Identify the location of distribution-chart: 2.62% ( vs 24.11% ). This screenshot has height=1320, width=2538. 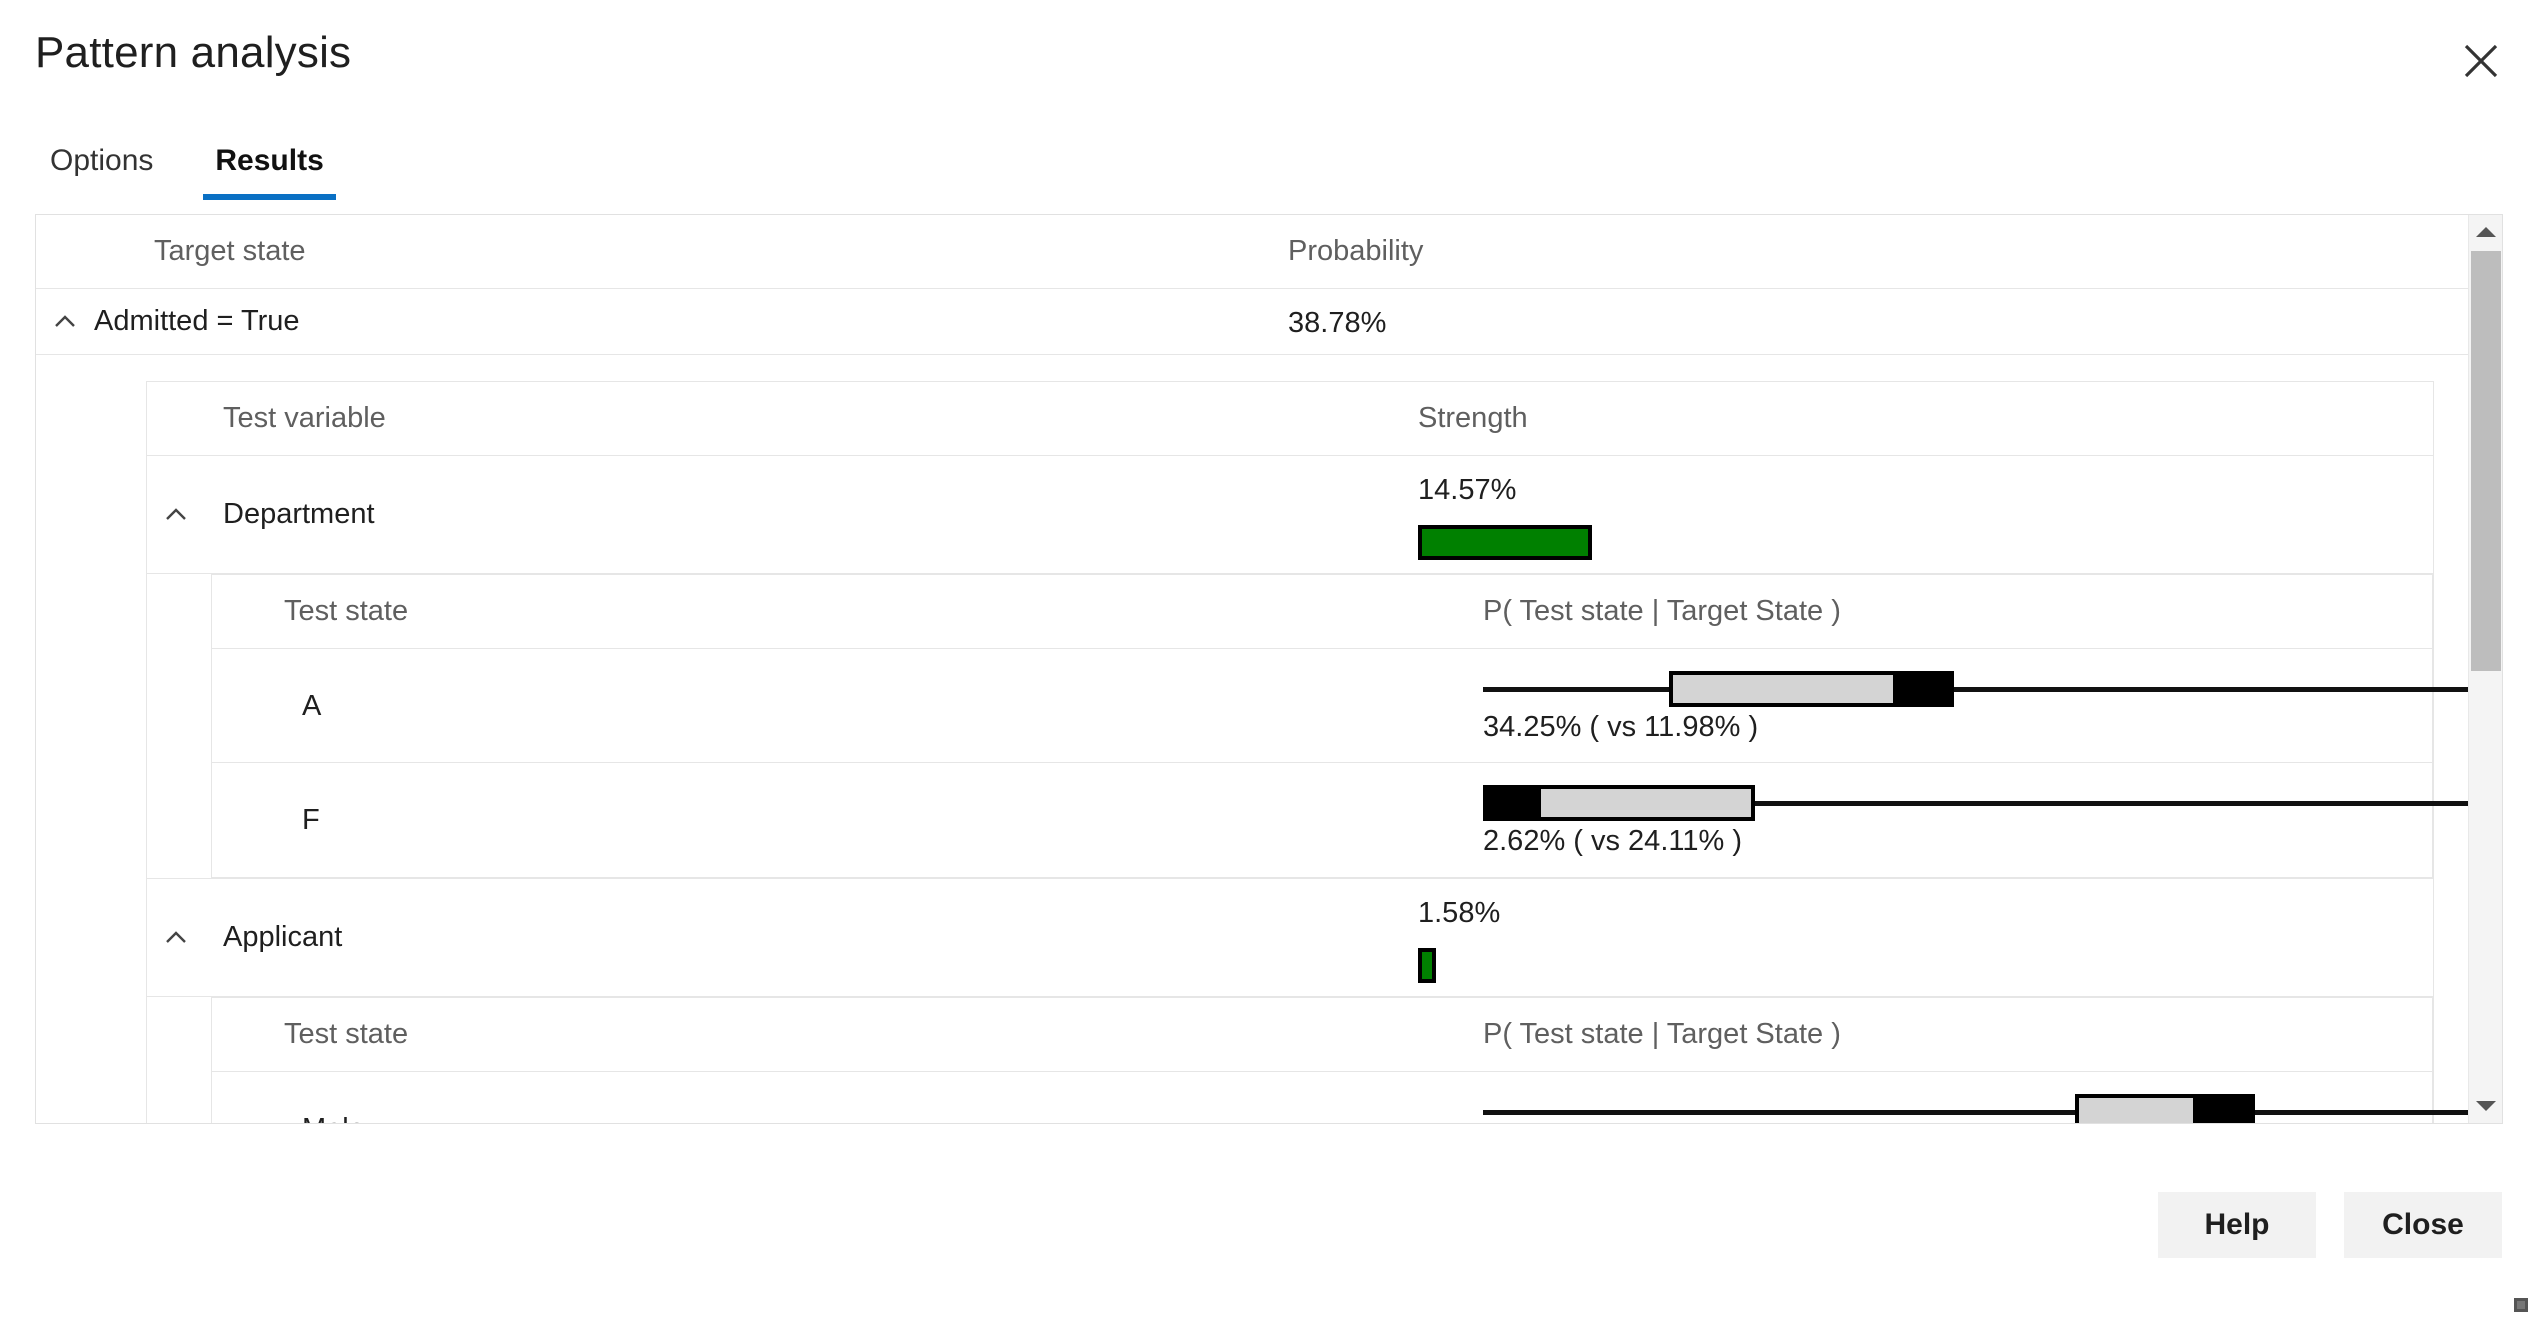
(1975, 820).